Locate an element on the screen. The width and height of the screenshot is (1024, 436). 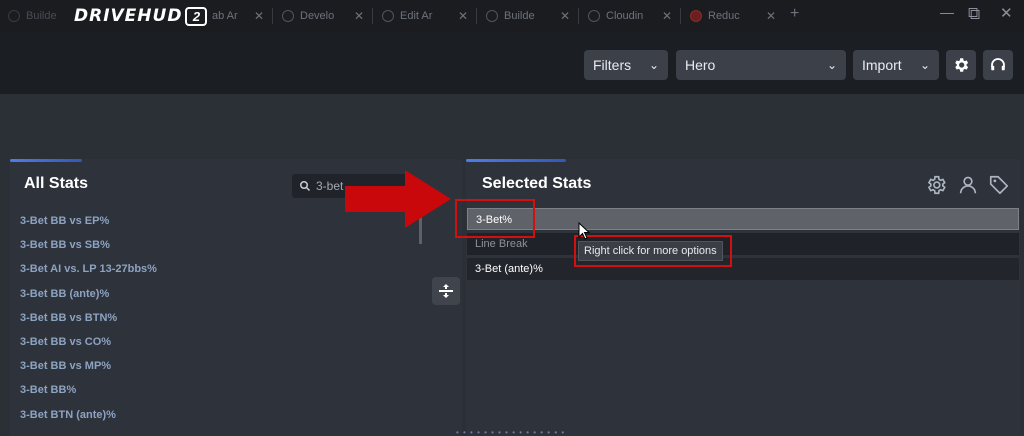
highlight-box-stat is located at coordinates (495, 218).